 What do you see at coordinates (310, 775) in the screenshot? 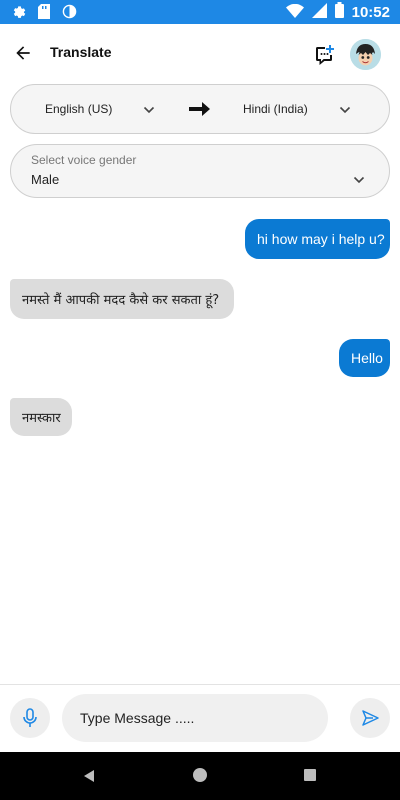
I see `nav-recents-icon` at bounding box center [310, 775].